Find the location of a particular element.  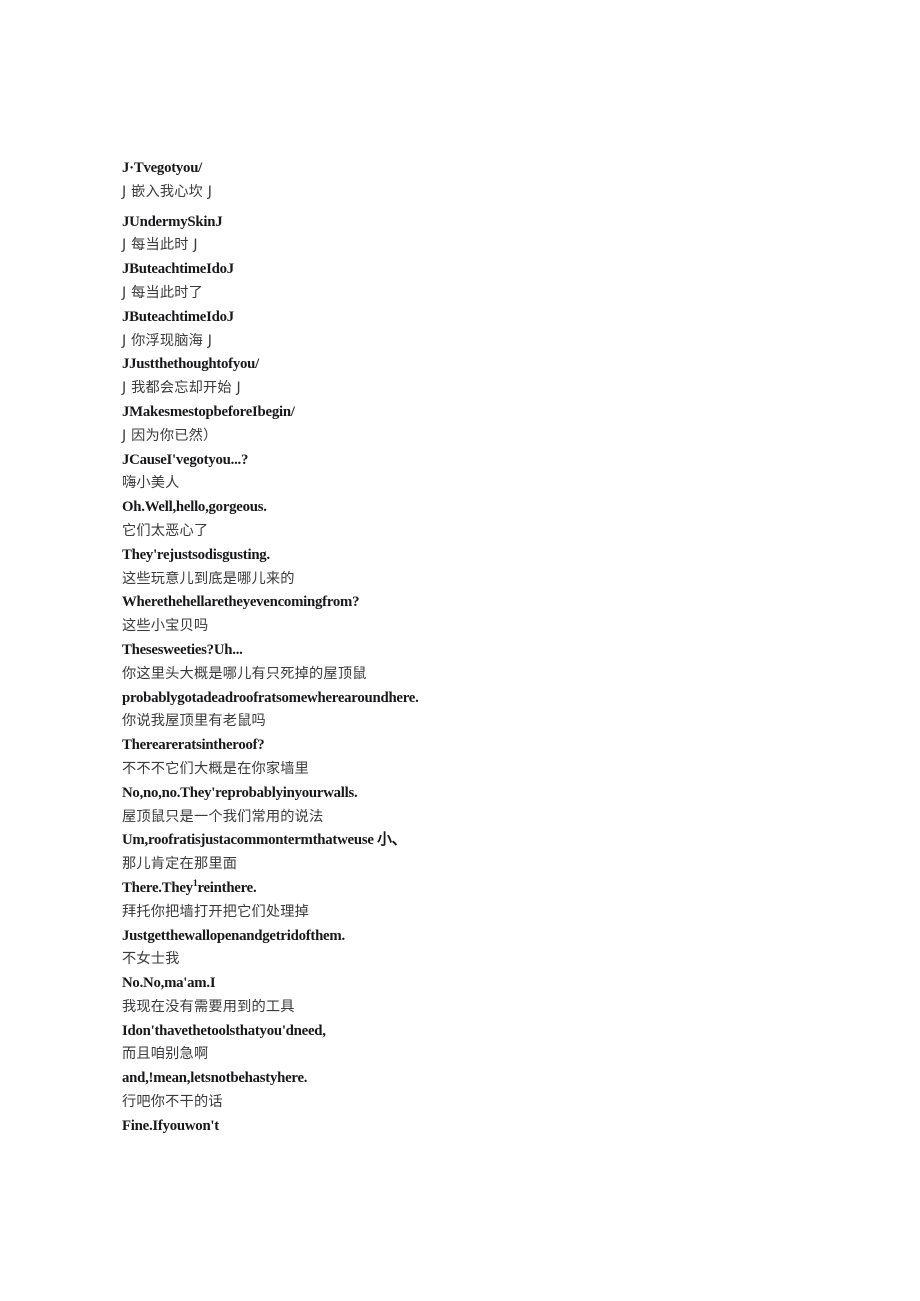

transcript-line: J 嵌入我心坎 J is located at coordinates (167, 191).